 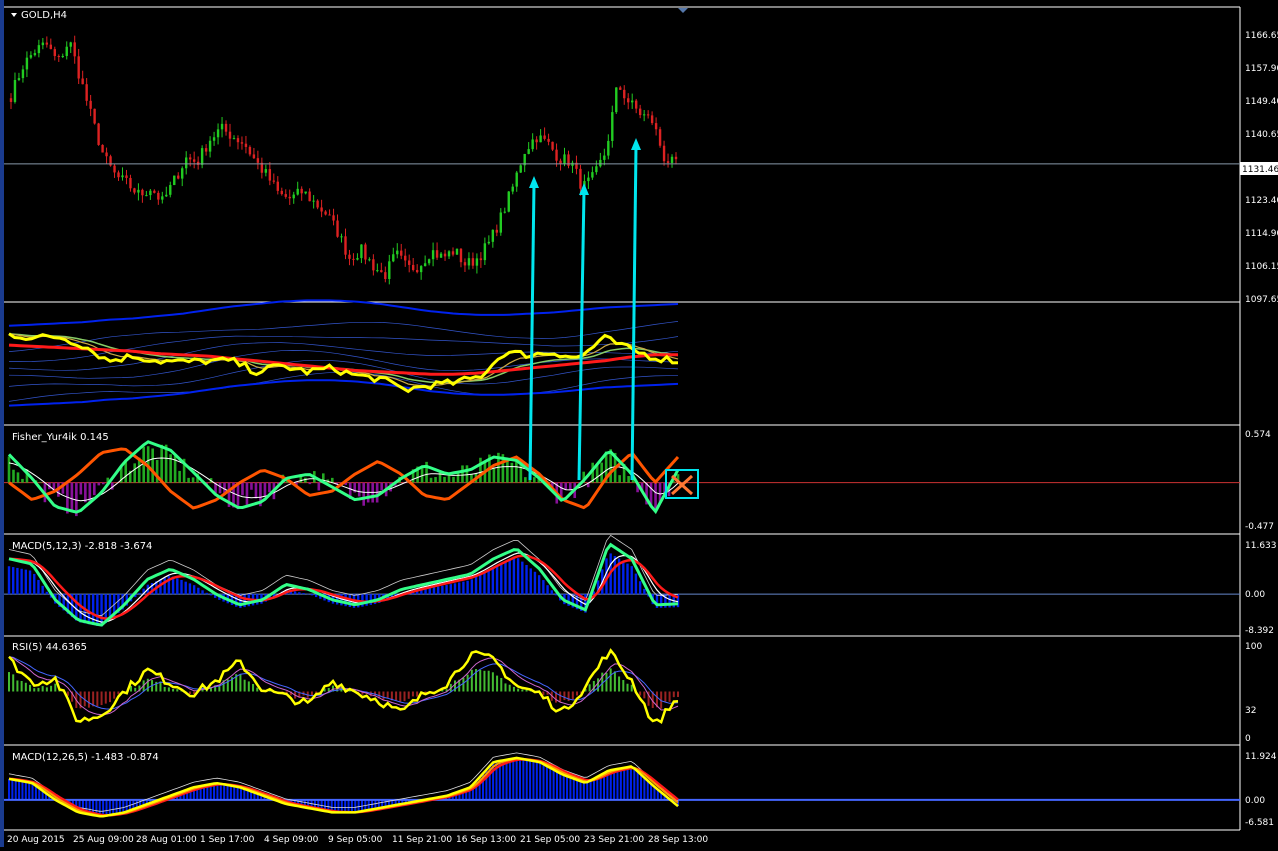 What do you see at coordinates (683, 10) in the screenshot?
I see `scroll-marker-icon` at bounding box center [683, 10].